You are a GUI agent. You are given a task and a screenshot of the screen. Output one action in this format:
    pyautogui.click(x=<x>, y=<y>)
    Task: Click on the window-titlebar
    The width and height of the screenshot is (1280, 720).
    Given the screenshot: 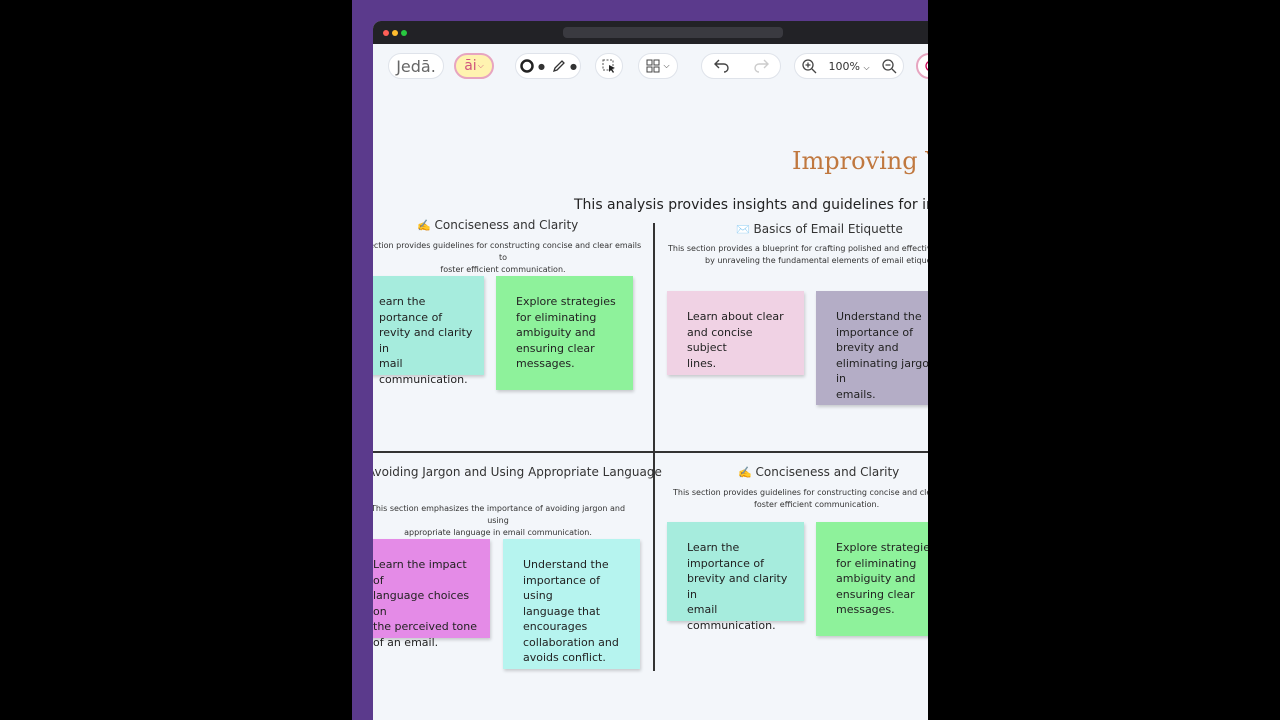 What is the action you would take?
    pyautogui.click(x=650, y=32)
    